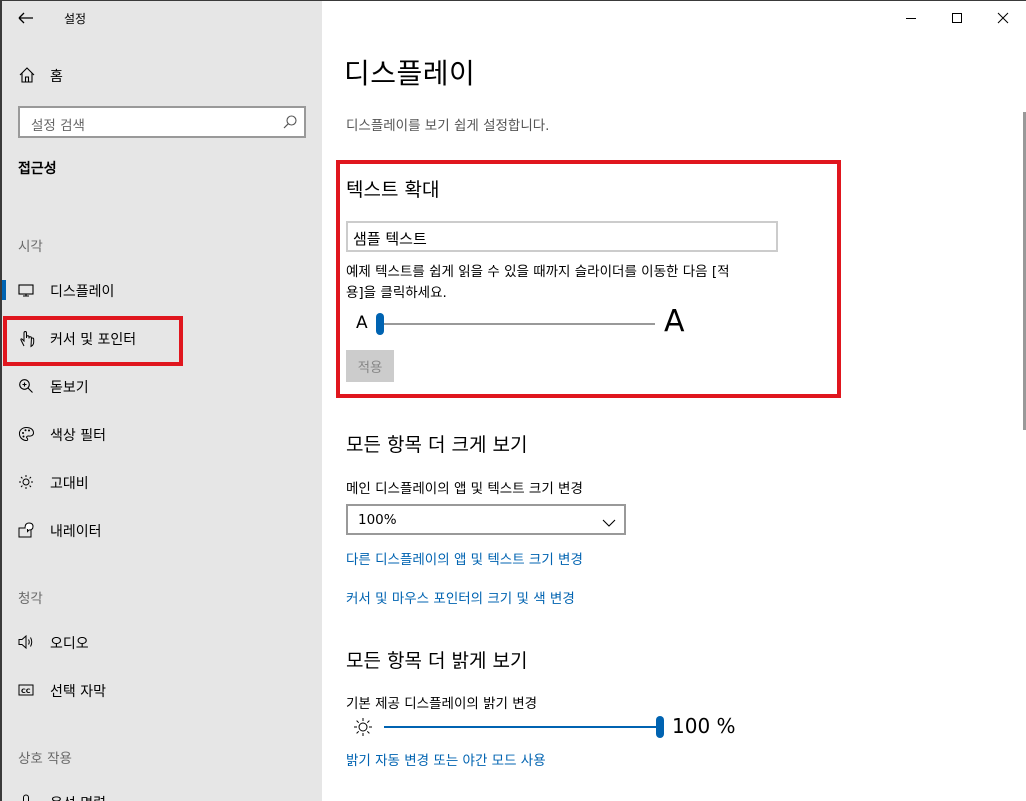 Image resolution: width=1026 pixels, height=801 pixels. What do you see at coordinates (290, 124) in the screenshot?
I see `search-icon` at bounding box center [290, 124].